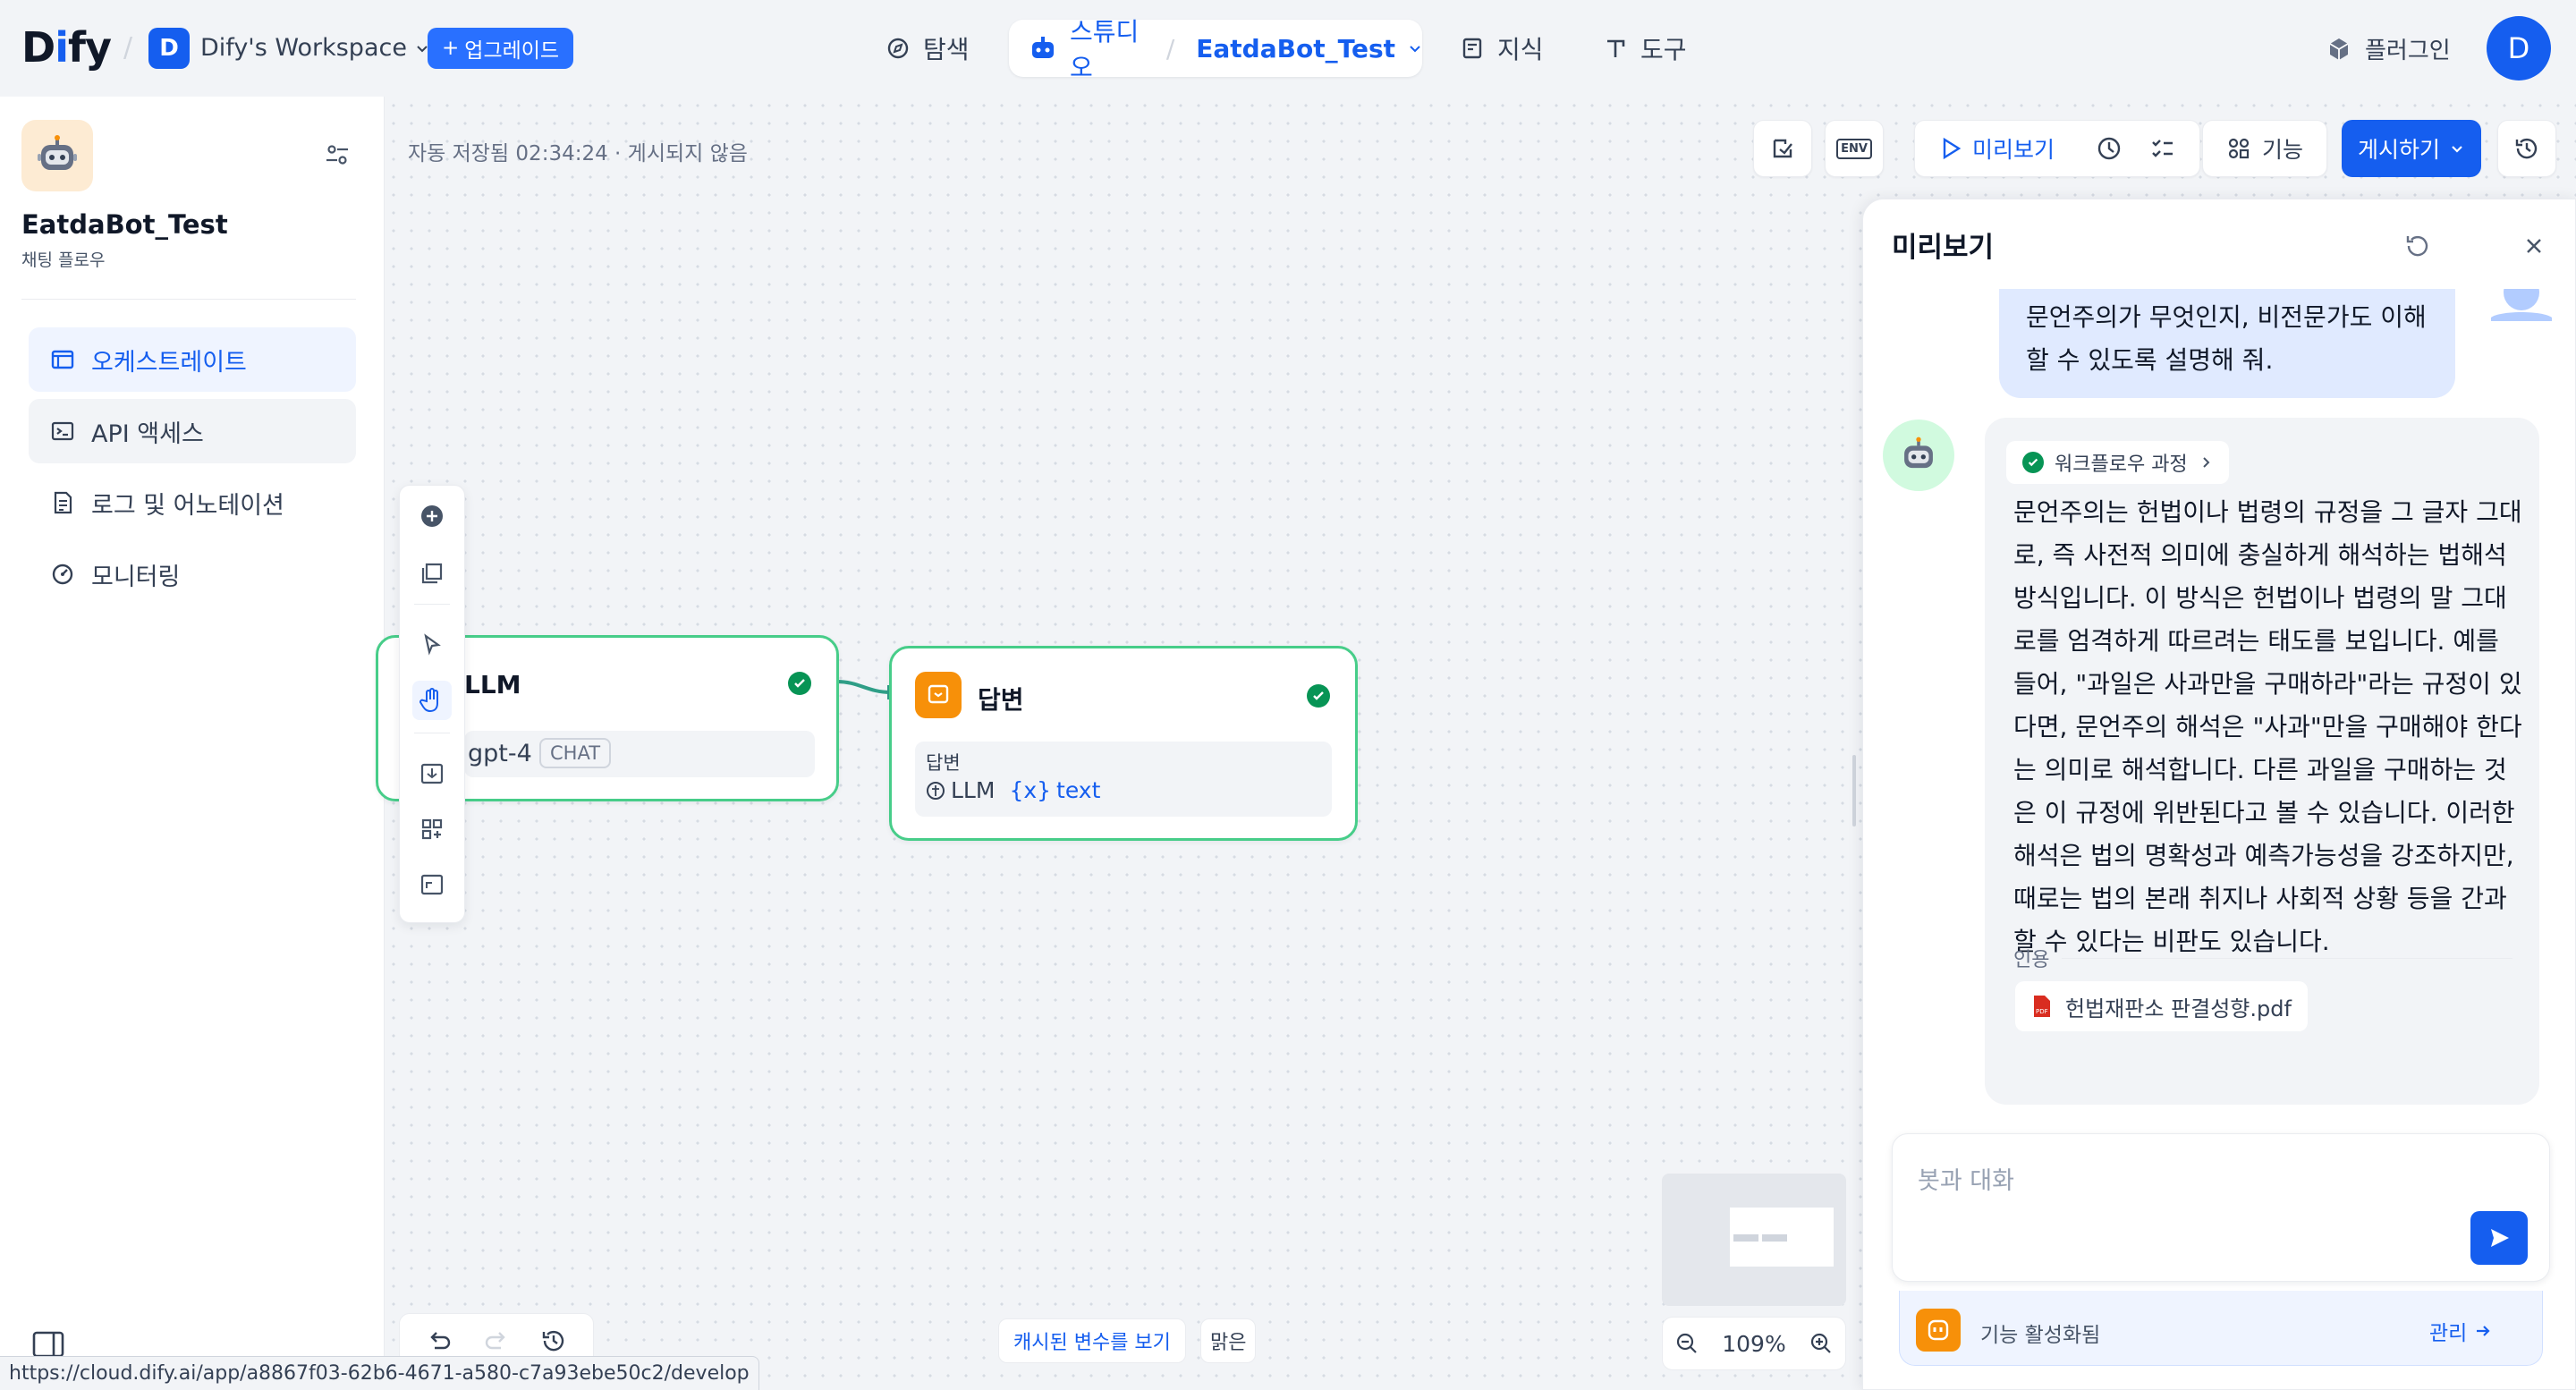 This screenshot has width=2576, height=1390. I want to click on variable-icon: {x}, so click(1030, 790).